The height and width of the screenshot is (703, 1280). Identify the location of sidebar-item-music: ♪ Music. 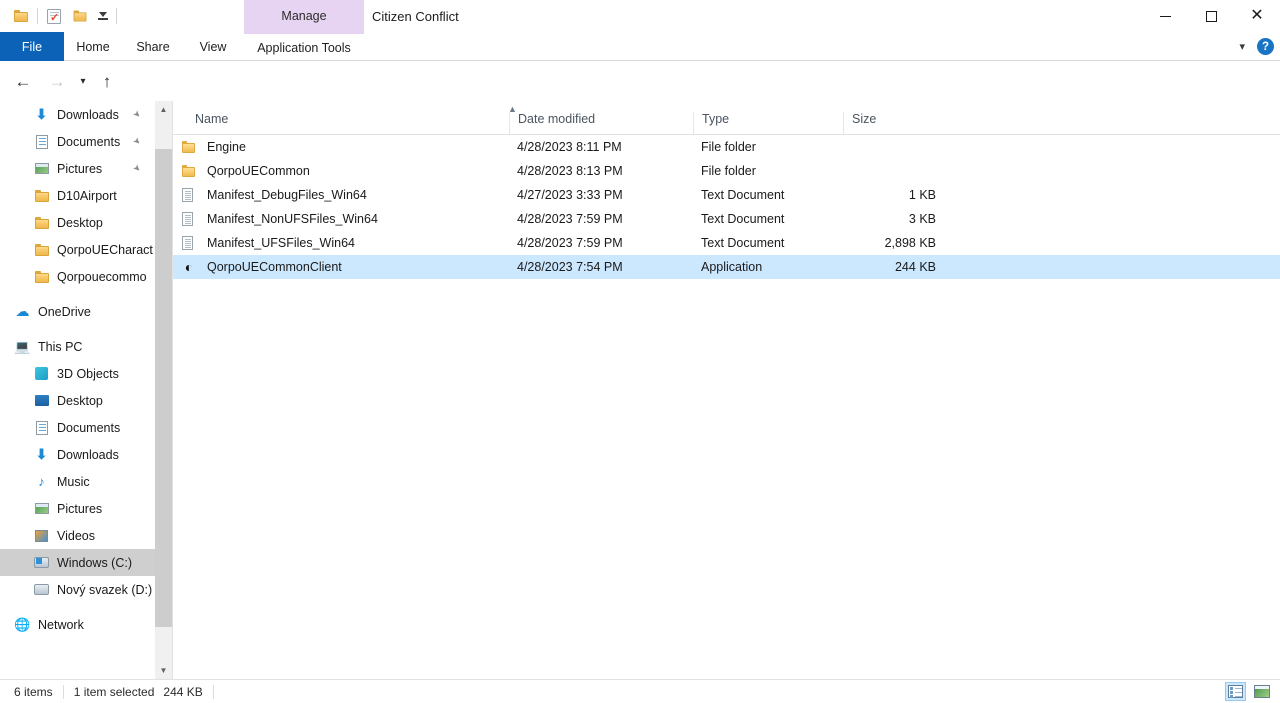
(77, 481).